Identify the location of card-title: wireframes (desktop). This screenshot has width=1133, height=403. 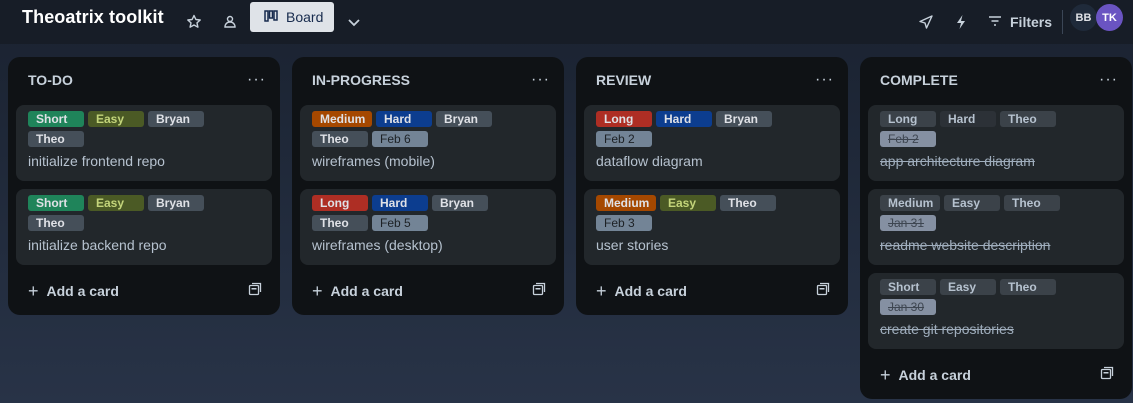
(377, 245).